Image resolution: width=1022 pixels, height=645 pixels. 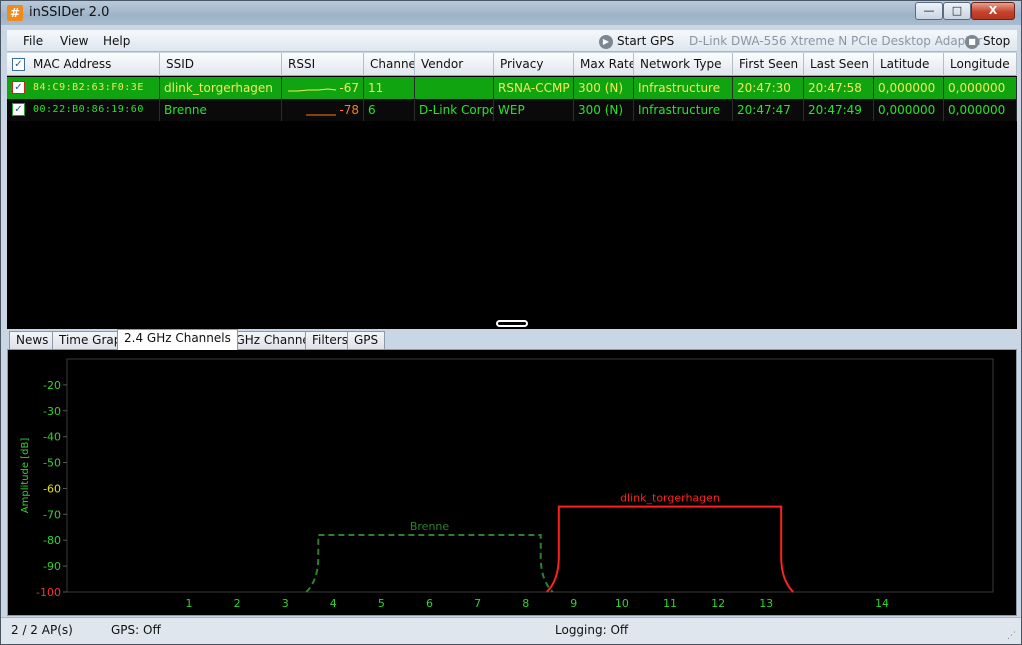 I want to click on title-bar: # inSSIDer 2.0 — □ X, so click(x=511, y=13).